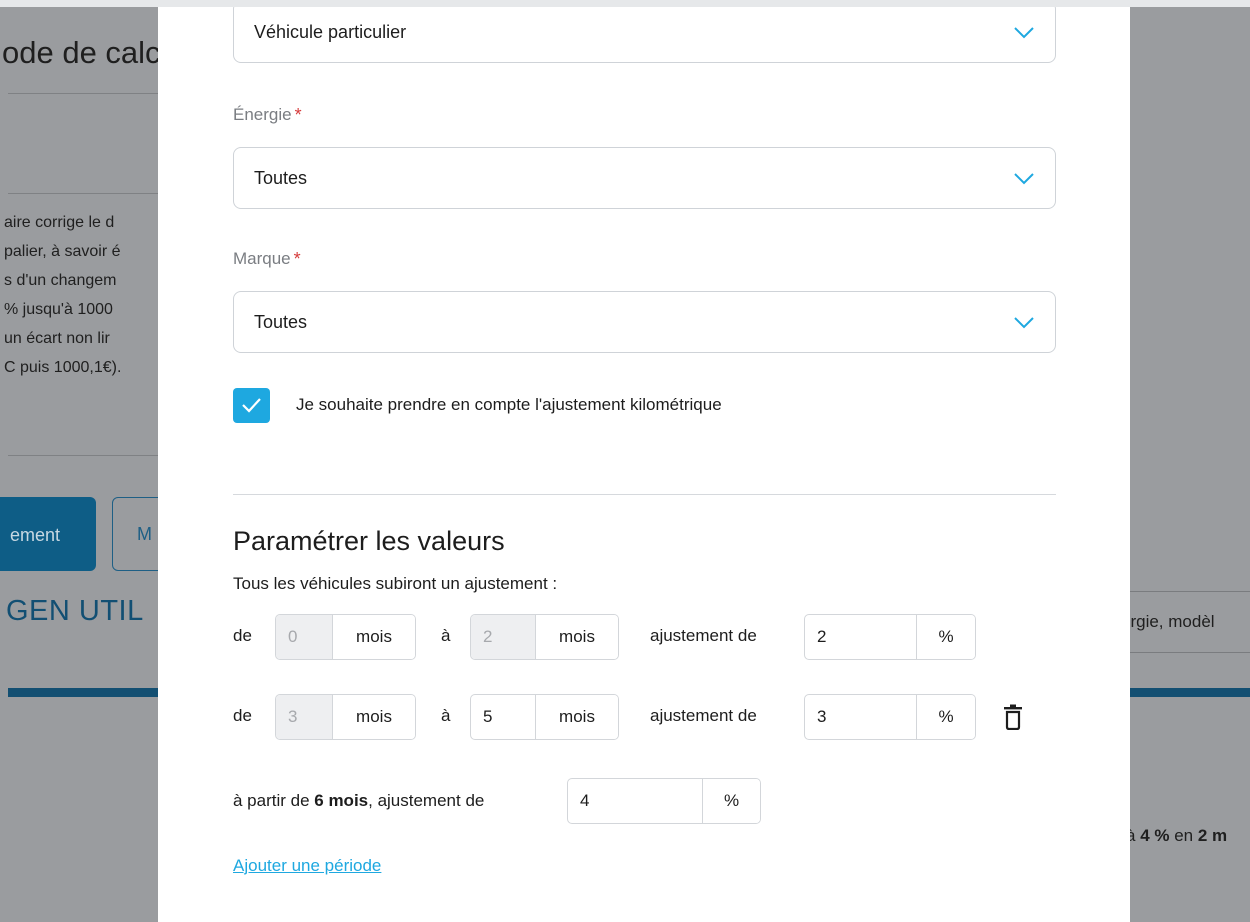 The width and height of the screenshot is (1250, 922). Describe the element at coordinates (503, 717) in the screenshot. I see `period-to-input: 5` at that location.